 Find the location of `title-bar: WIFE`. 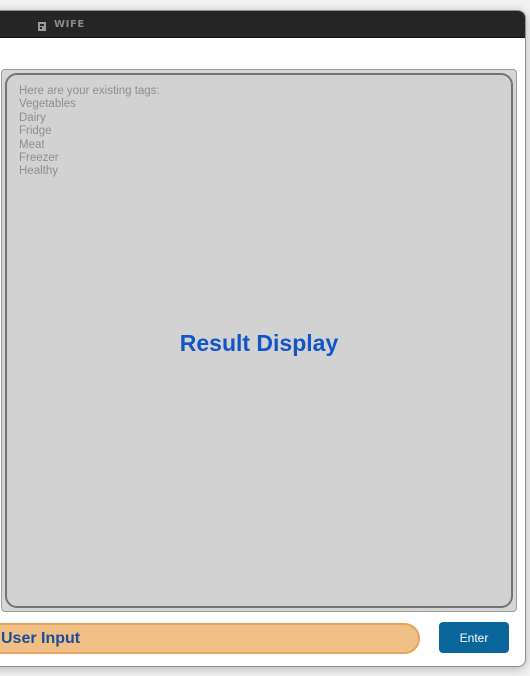

title-bar: WIFE is located at coordinates (262, 24).